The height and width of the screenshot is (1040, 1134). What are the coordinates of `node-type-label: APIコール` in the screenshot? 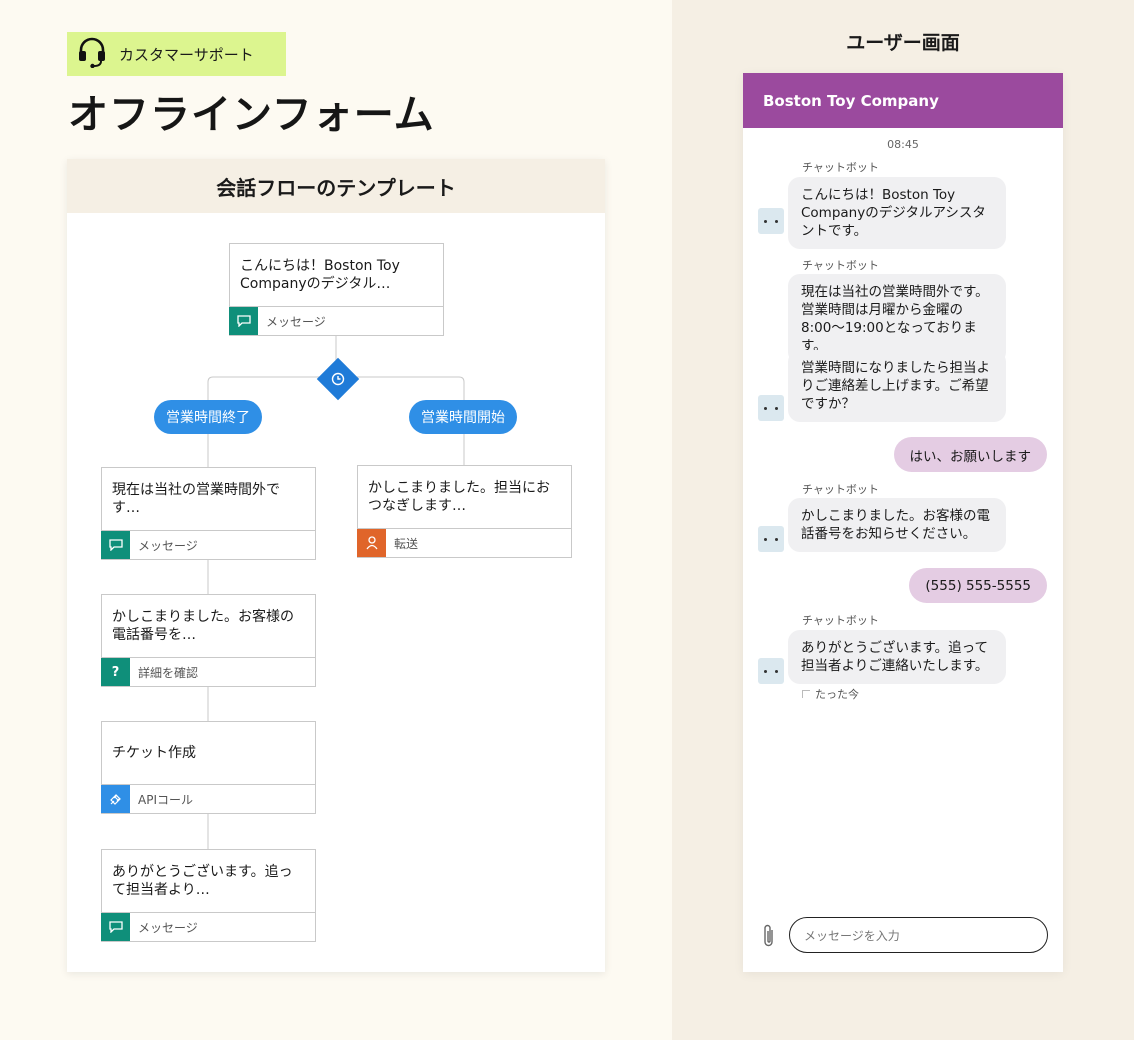 It's located at (165, 799).